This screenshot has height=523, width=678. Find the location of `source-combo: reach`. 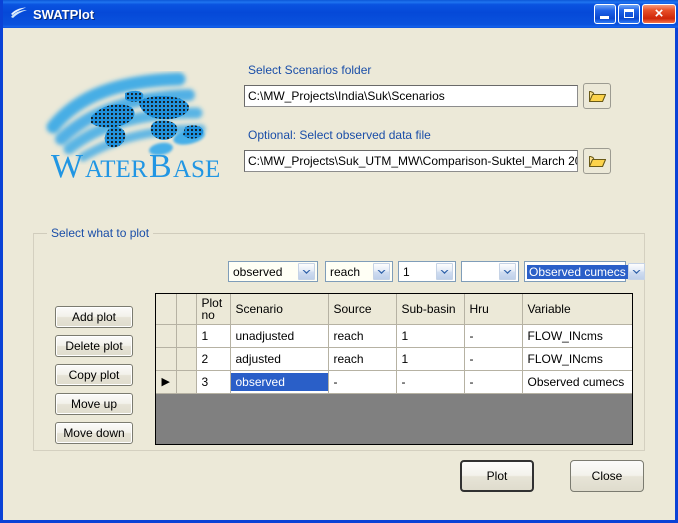

source-combo: reach is located at coordinates (359, 271).